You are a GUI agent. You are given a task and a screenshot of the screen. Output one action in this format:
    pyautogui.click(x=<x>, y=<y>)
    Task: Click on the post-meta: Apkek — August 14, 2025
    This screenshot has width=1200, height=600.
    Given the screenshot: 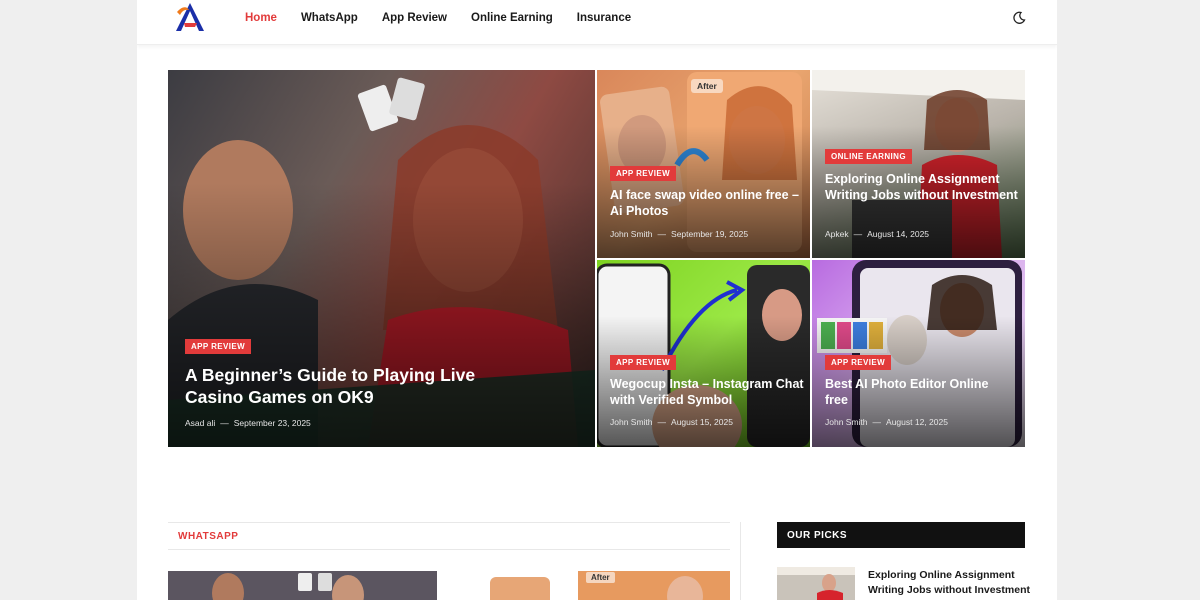 What is the action you would take?
    pyautogui.click(x=877, y=234)
    